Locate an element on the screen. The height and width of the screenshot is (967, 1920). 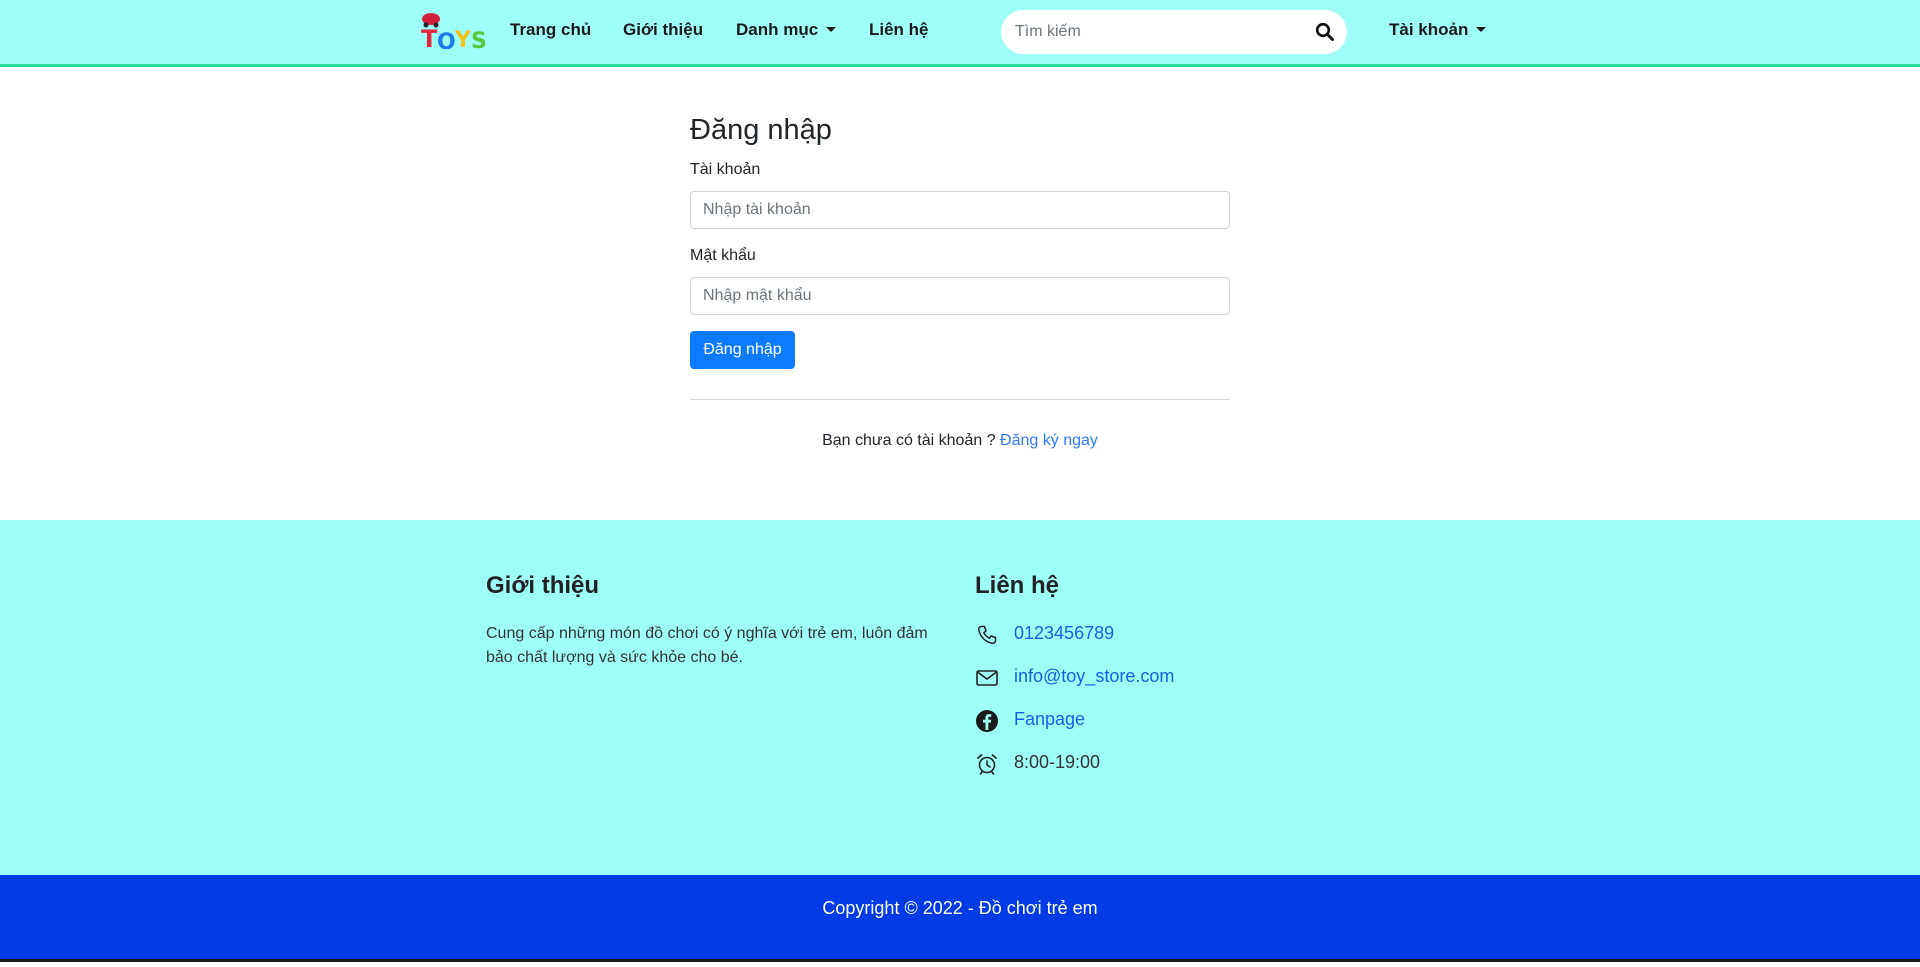
bottom-edge is located at coordinates (960, 963).